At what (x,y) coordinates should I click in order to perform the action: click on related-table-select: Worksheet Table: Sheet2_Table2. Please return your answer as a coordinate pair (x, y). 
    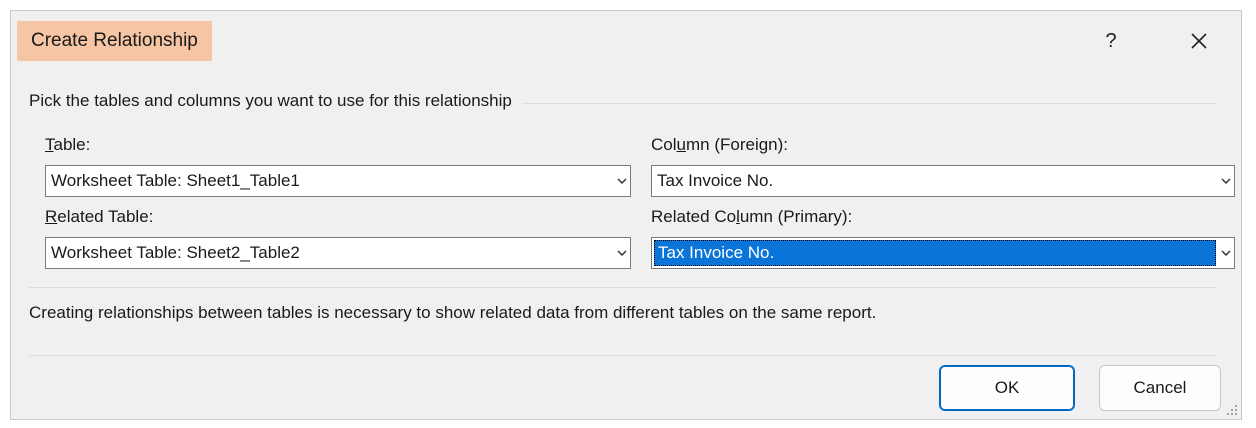
    Looking at the image, I should click on (338, 253).